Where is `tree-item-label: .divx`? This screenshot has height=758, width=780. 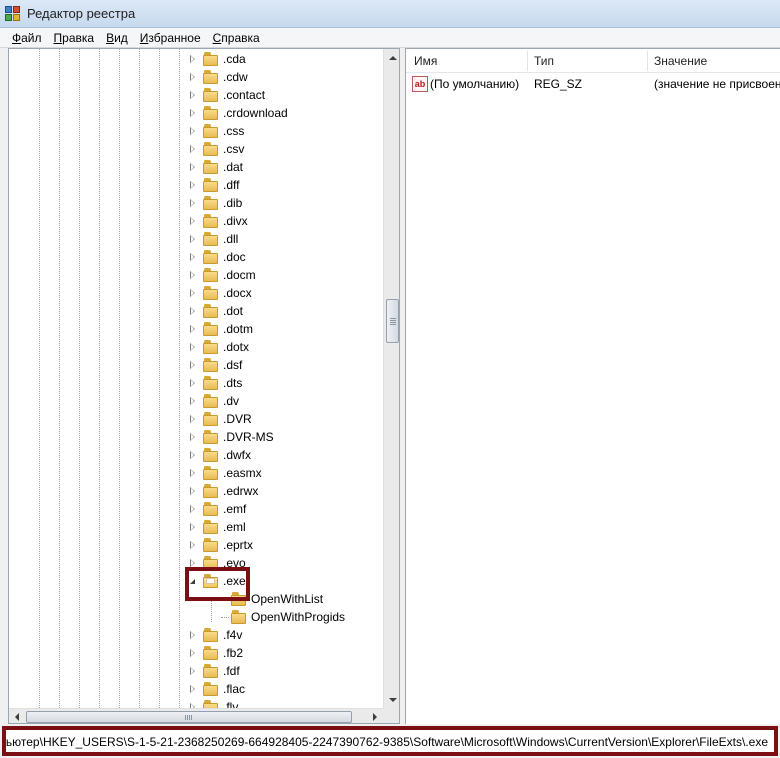 tree-item-label: .divx is located at coordinates (235, 221).